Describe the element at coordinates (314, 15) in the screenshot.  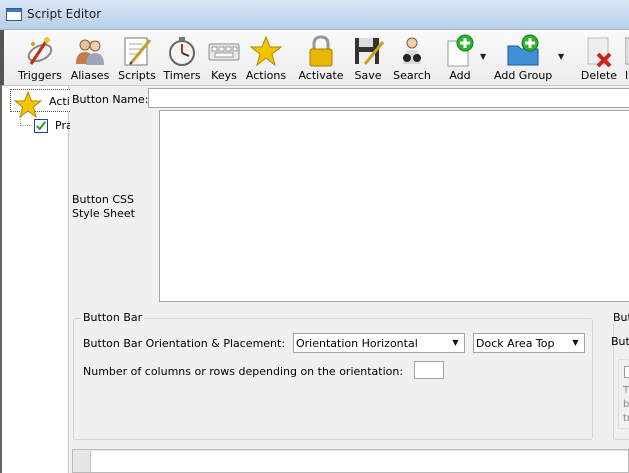
I see `title-bar: Script Editor` at that location.